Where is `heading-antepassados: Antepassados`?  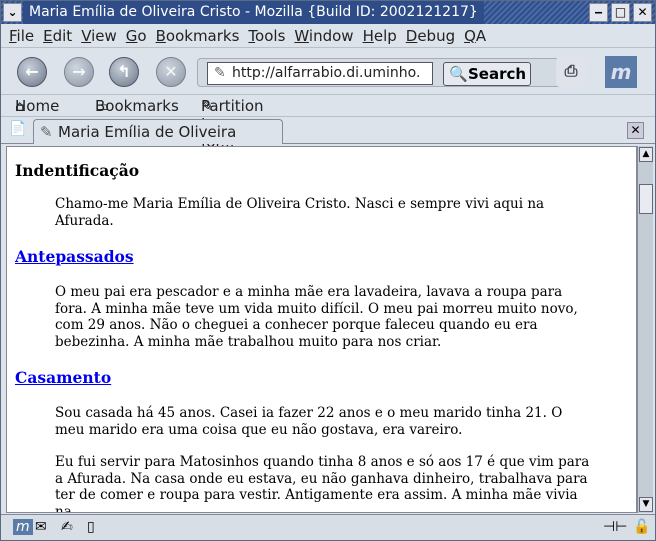 heading-antepassados: Antepassados is located at coordinates (325, 256).